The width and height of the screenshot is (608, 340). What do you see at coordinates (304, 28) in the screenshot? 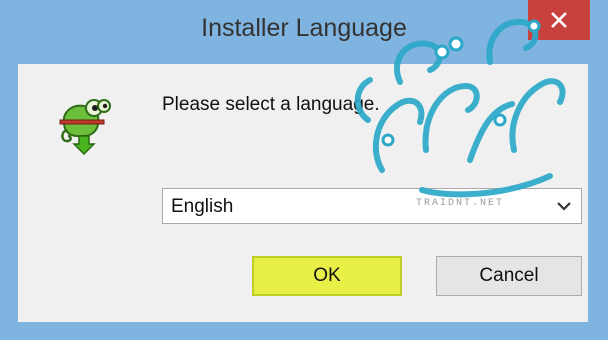
I see `window-title: Installer Language` at bounding box center [304, 28].